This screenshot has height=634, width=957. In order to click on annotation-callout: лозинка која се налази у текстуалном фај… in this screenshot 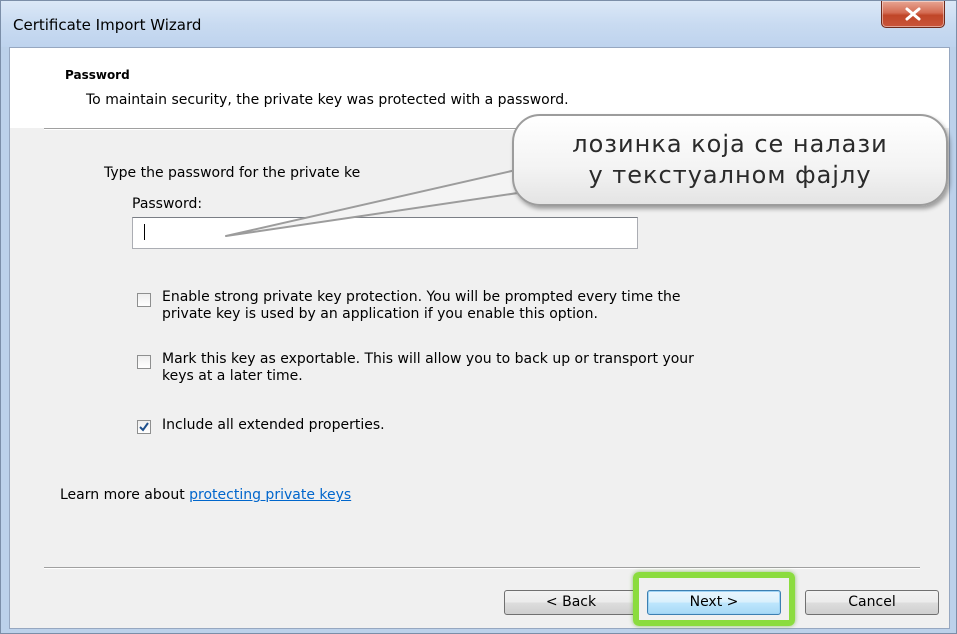, I will do `click(730, 160)`.